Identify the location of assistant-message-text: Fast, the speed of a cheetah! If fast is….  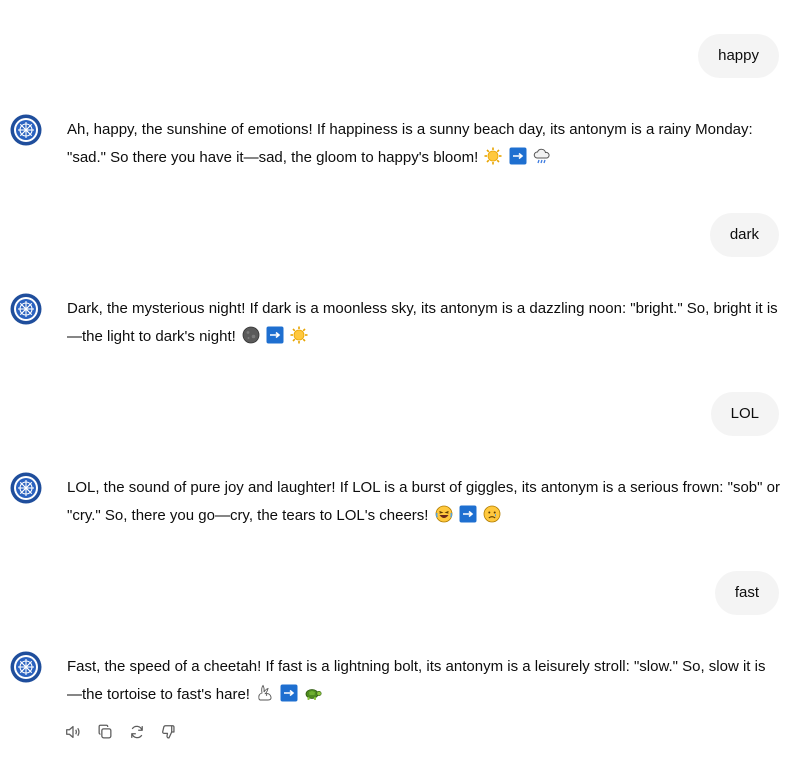
(423, 681).